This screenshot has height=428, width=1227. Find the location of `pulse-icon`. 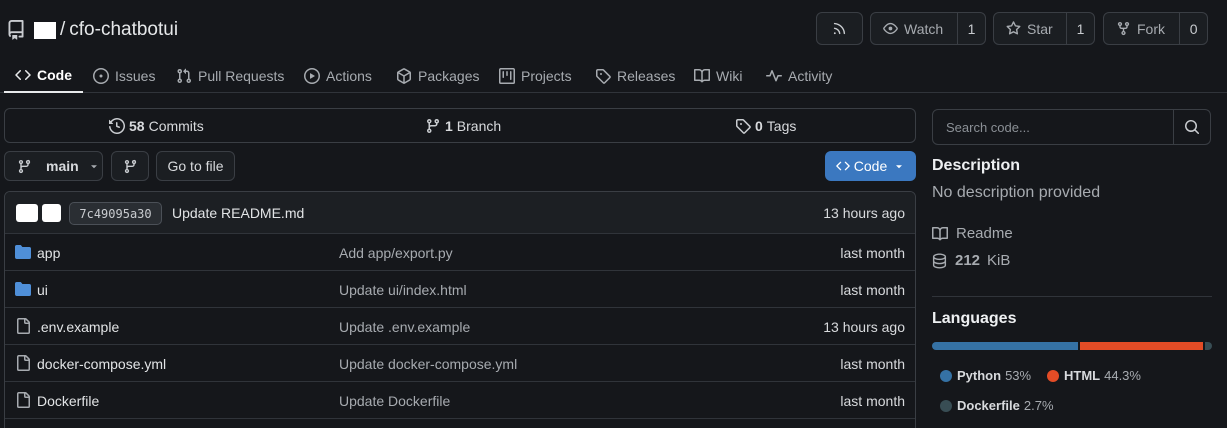

pulse-icon is located at coordinates (774, 75).